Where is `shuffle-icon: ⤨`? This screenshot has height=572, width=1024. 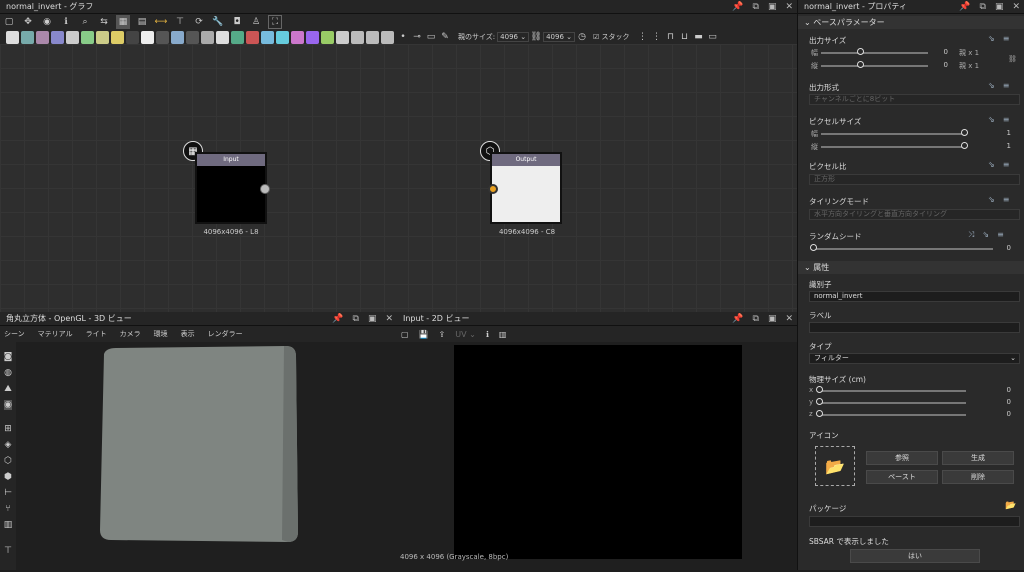
shuffle-icon: ⤨ is located at coordinates (971, 235).